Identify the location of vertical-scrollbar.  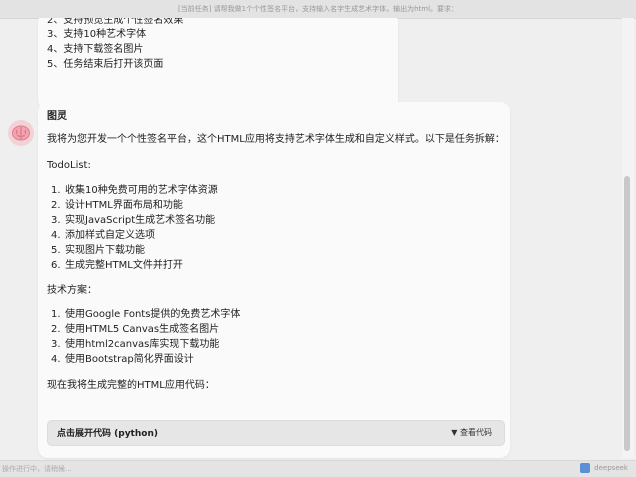
(628, 238).